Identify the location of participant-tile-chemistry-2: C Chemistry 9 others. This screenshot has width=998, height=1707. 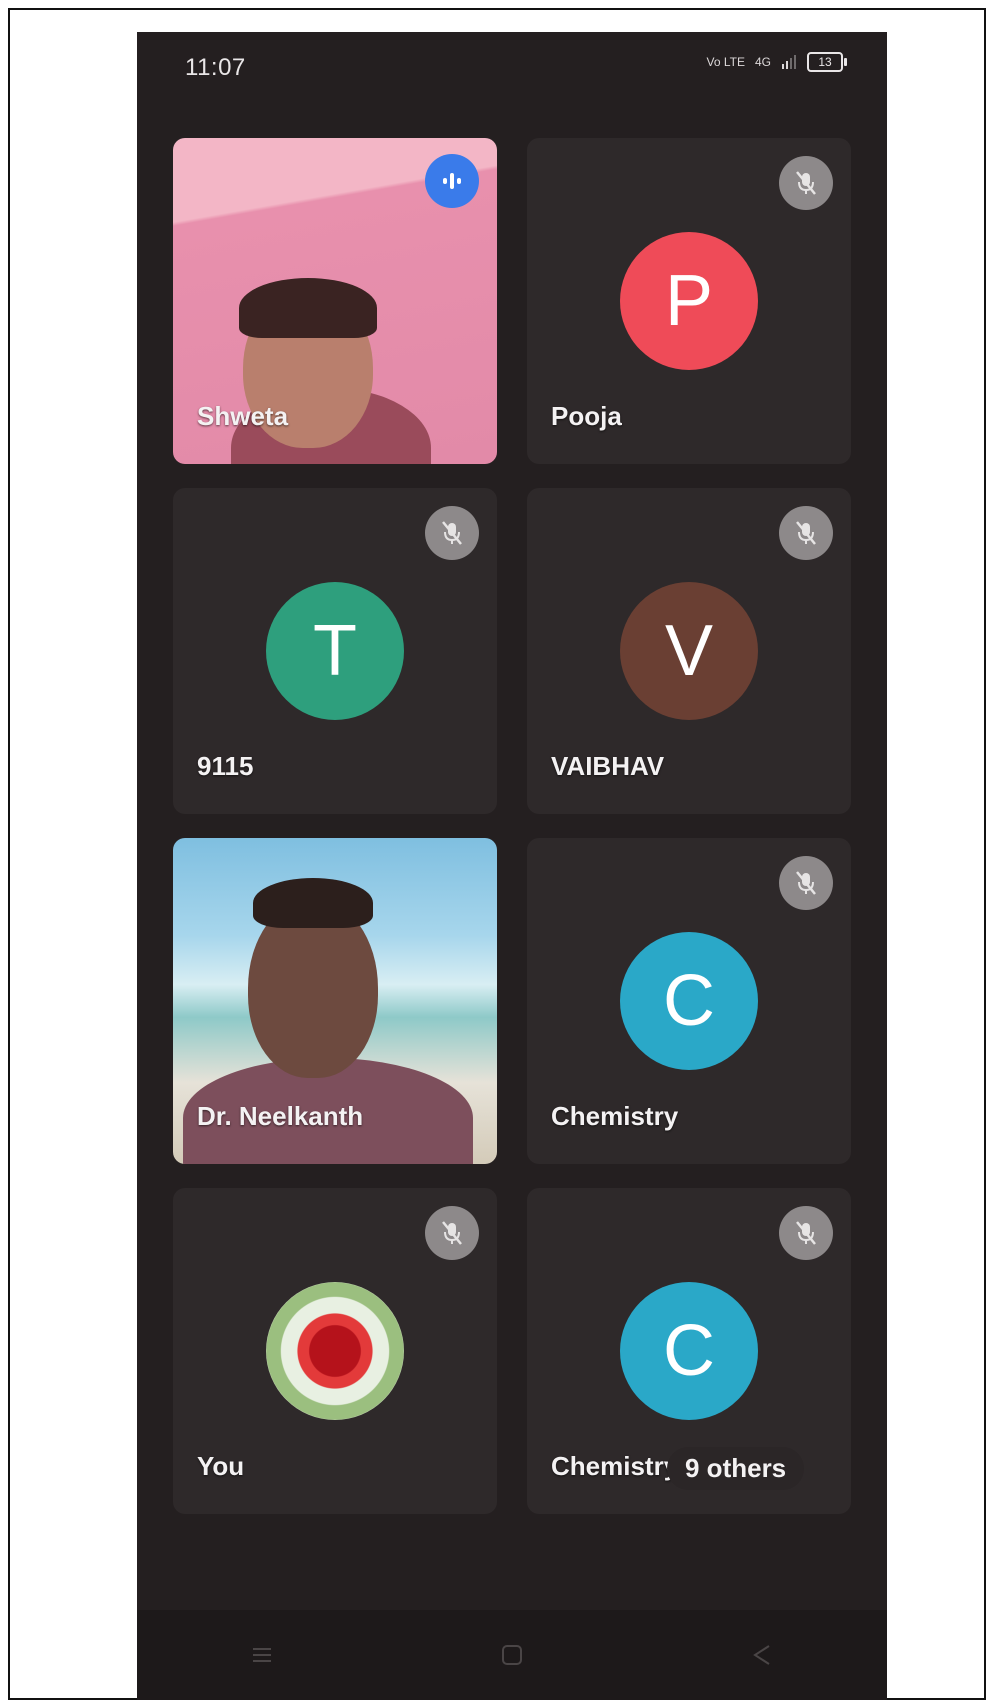
(689, 1351).